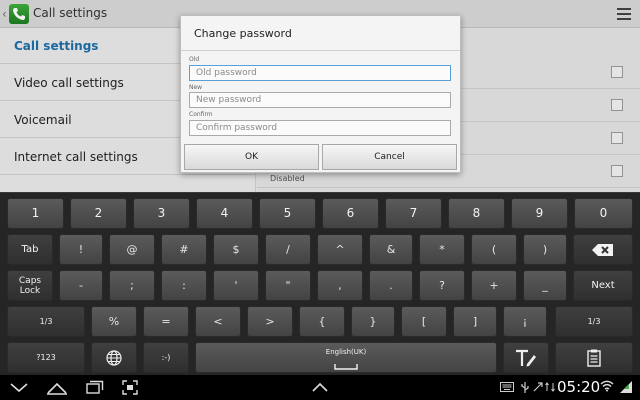 This screenshot has height=400, width=640. Describe the element at coordinates (287, 213) in the screenshot. I see `key-5: 5` at that location.